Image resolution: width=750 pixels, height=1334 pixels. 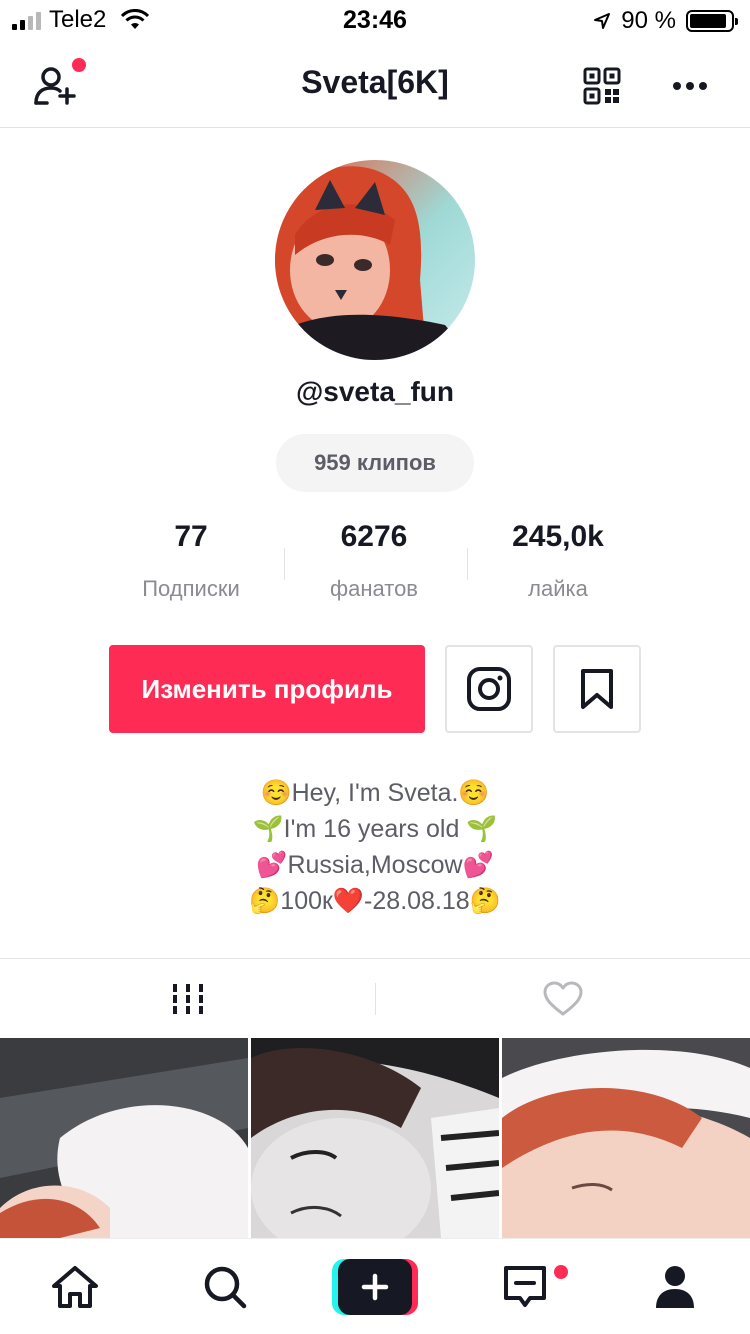 I want to click on profile-stats: 77 Подписки 6276 фанатов 245,0k лайка, so click(x=375, y=565).